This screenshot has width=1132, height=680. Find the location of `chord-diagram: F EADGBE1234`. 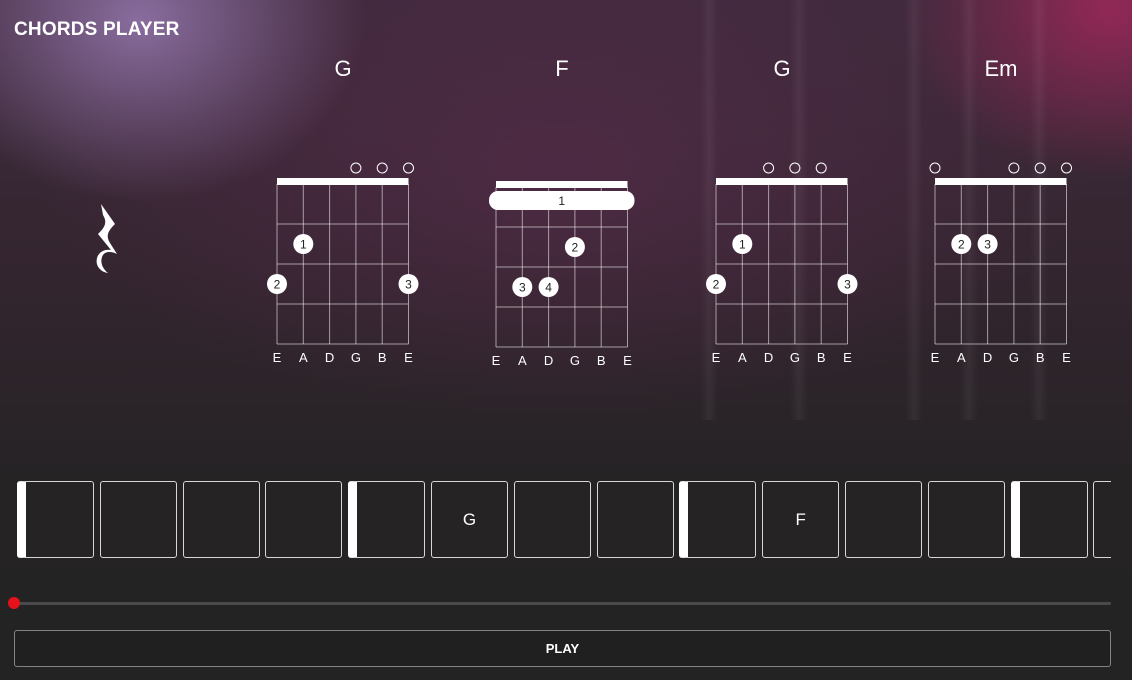

chord-diagram: F EADGBE1234 is located at coordinates (562, 212).